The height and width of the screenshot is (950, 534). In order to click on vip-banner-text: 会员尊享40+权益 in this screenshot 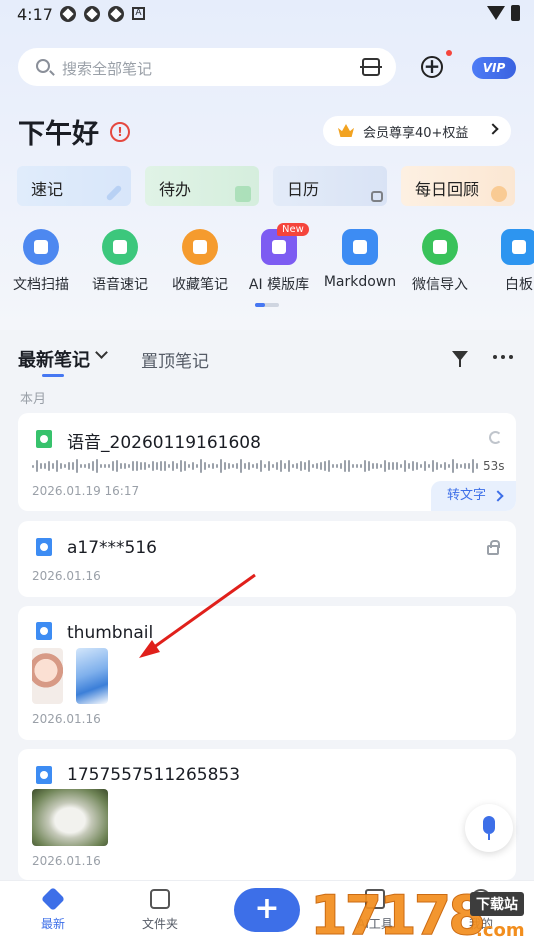, I will do `click(416, 133)`.